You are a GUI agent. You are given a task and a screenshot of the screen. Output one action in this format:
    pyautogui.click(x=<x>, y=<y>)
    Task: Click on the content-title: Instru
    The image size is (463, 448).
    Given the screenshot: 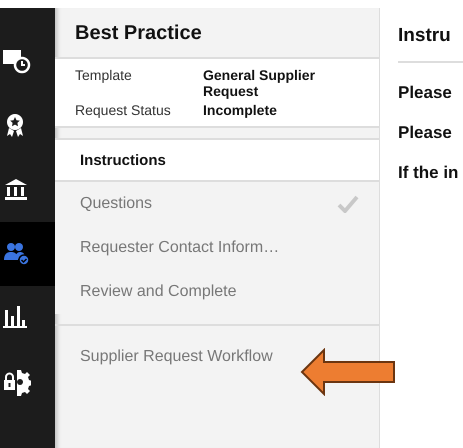 What is the action you would take?
    pyautogui.click(x=430, y=35)
    